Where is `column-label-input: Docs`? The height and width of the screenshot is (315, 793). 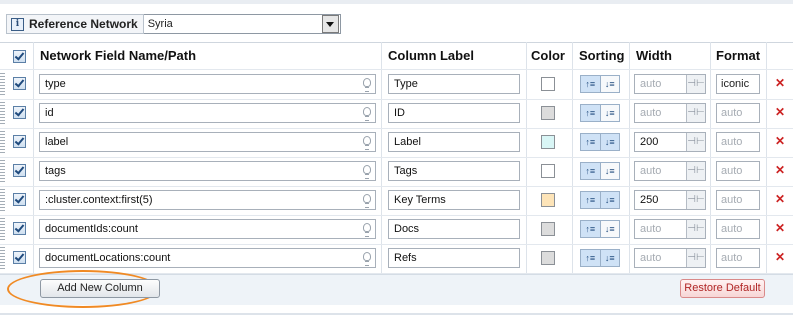 column-label-input: Docs is located at coordinates (454, 229).